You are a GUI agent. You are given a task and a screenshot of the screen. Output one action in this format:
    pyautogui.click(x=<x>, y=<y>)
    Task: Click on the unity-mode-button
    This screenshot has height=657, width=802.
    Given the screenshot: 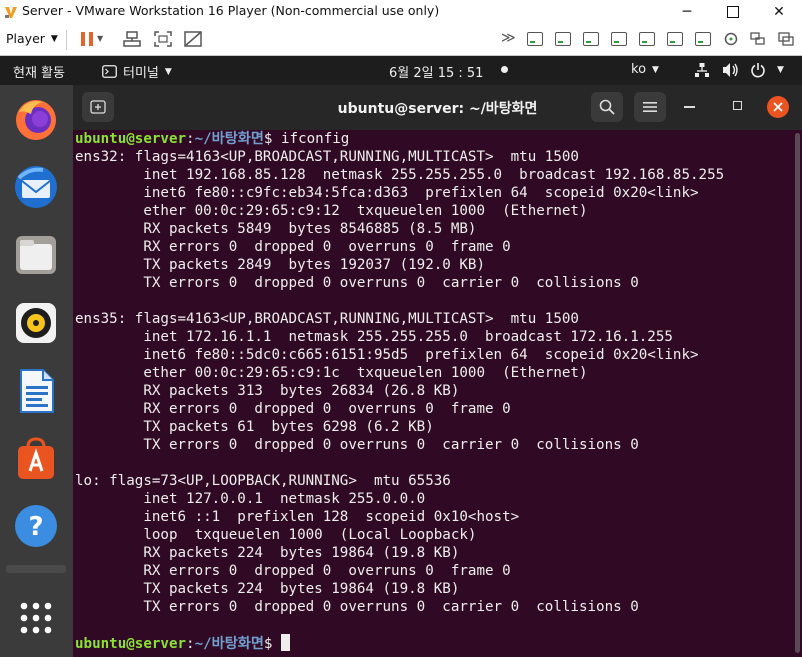 What is the action you would take?
    pyautogui.click(x=193, y=39)
    